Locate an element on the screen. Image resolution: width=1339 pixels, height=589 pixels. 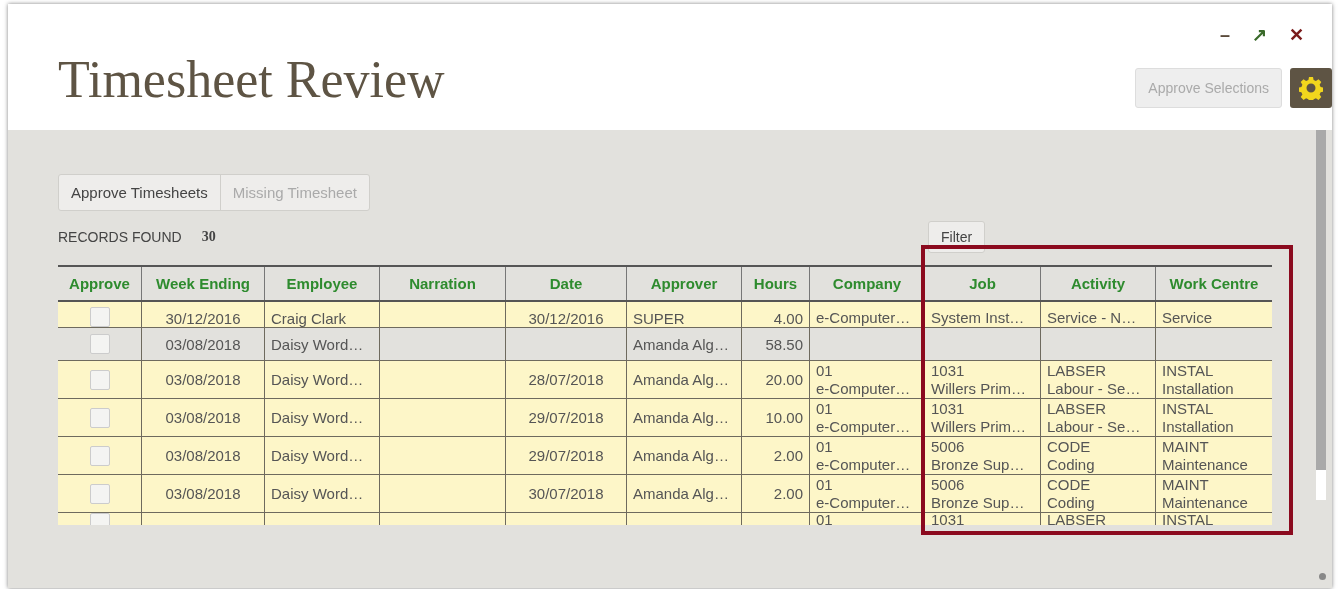
records-count: 30 is located at coordinates (208, 237).